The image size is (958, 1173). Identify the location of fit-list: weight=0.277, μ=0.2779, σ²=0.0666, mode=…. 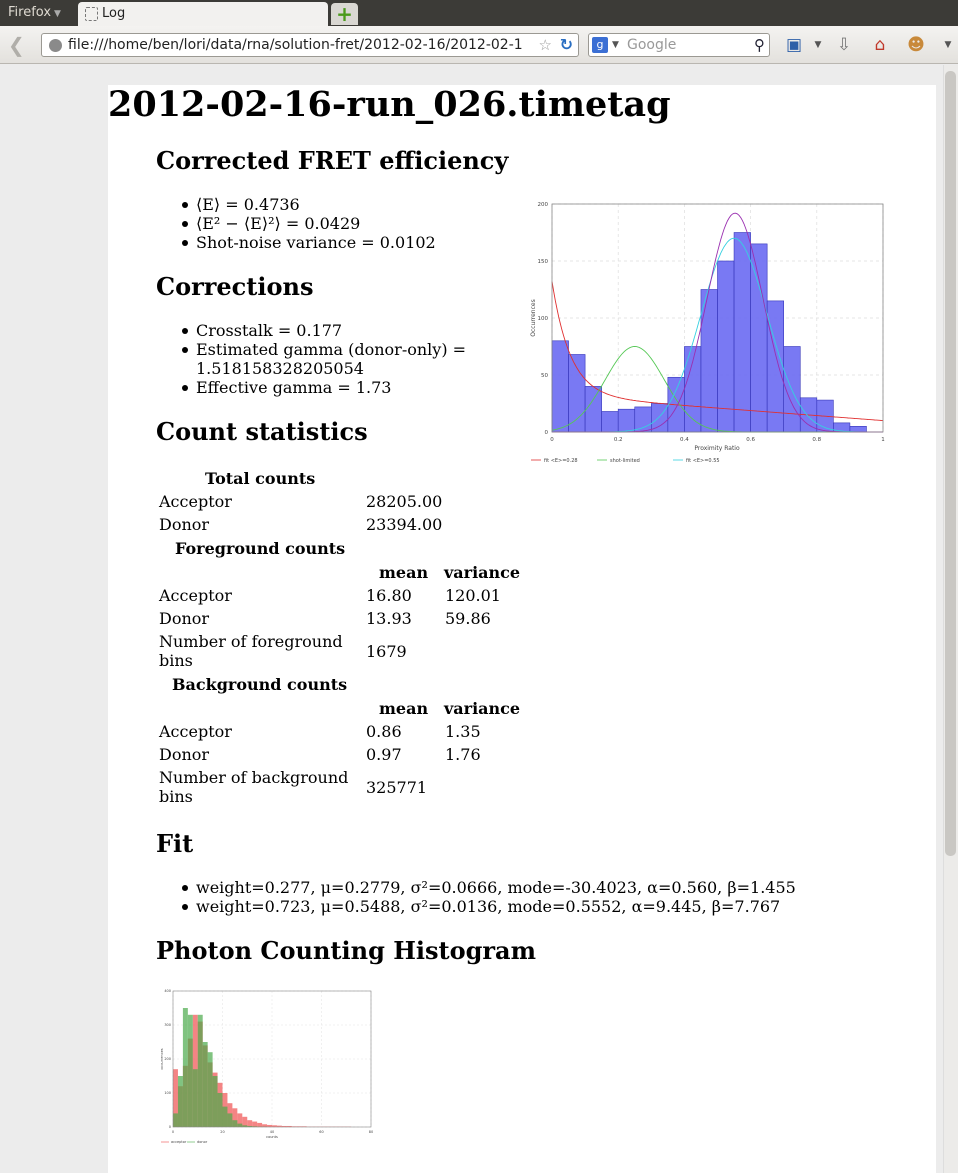
(489, 897).